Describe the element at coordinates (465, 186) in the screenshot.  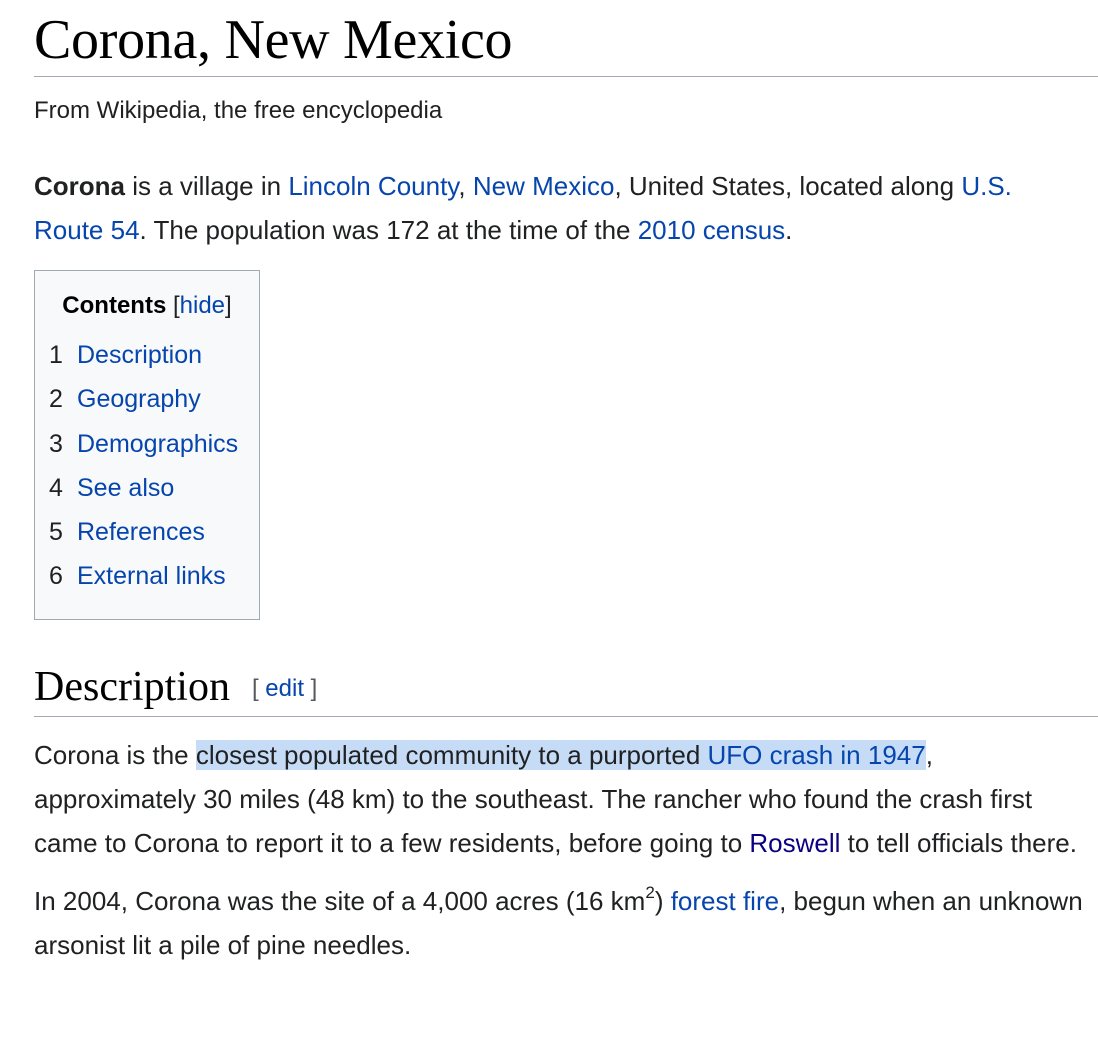
I see `lead-text: ,` at that location.